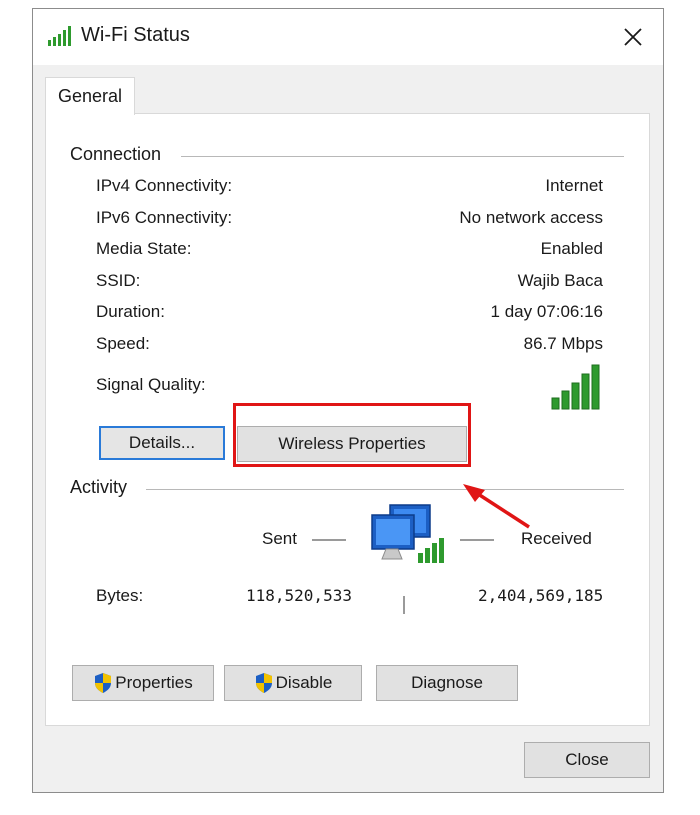 The image size is (700, 815). What do you see at coordinates (279, 538) in the screenshot?
I see `sent-label: Sent` at bounding box center [279, 538].